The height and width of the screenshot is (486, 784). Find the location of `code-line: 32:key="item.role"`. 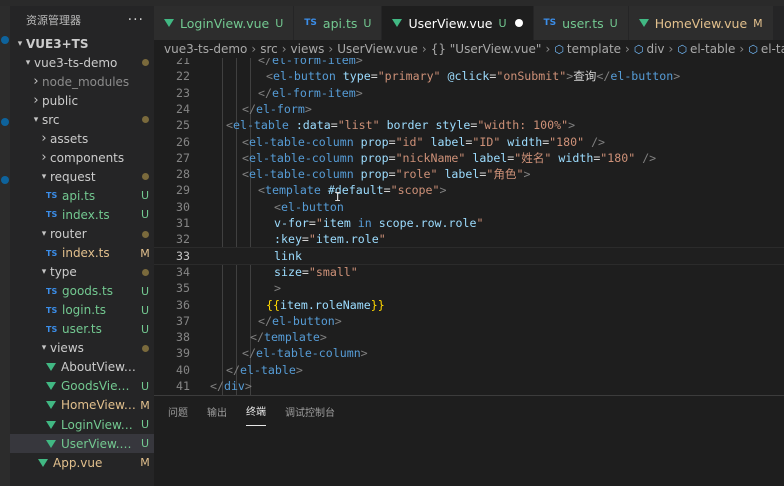

code-line: 32:key="item.role" is located at coordinates (469, 239).